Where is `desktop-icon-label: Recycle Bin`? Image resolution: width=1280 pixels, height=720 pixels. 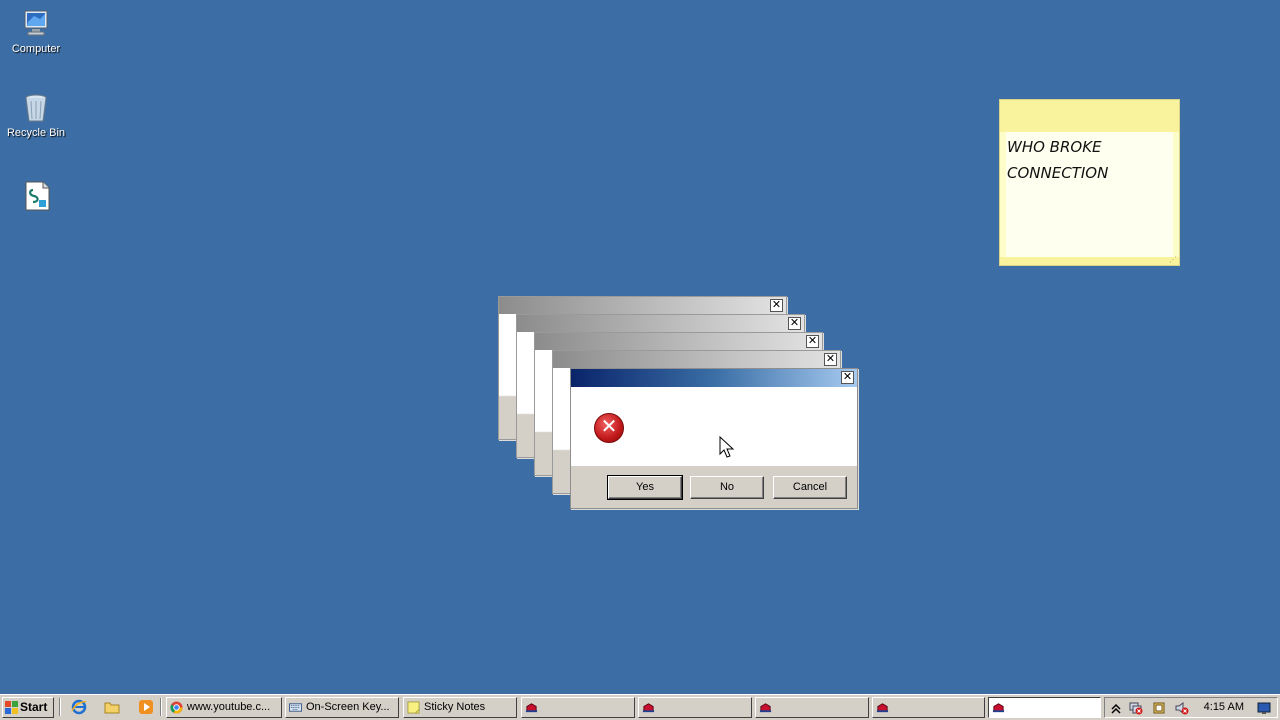
desktop-icon-label: Recycle Bin is located at coordinates (36, 133).